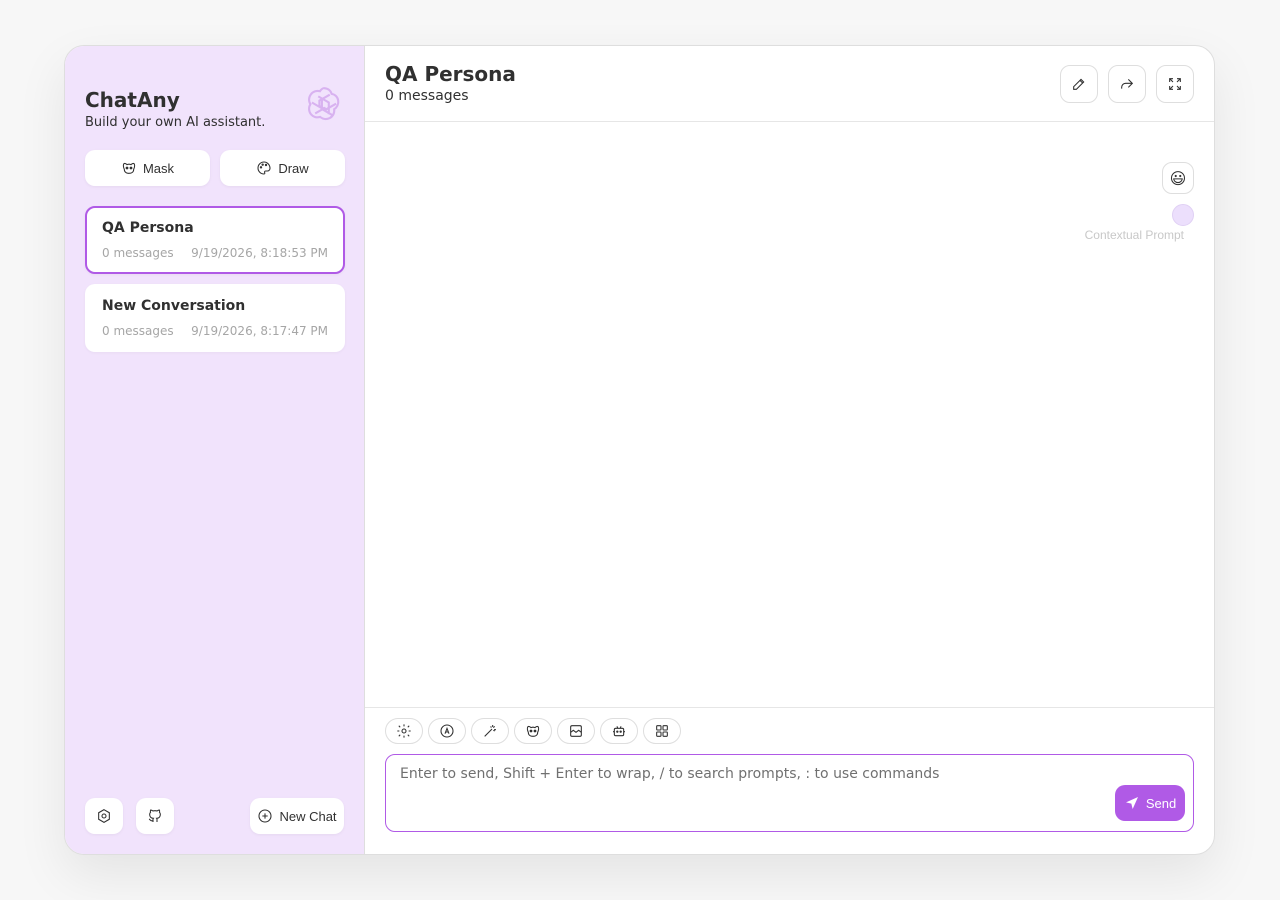 Image resolution: width=1280 pixels, height=900 pixels. Describe the element at coordinates (1183, 215) in the screenshot. I see `loading-dot` at that location.